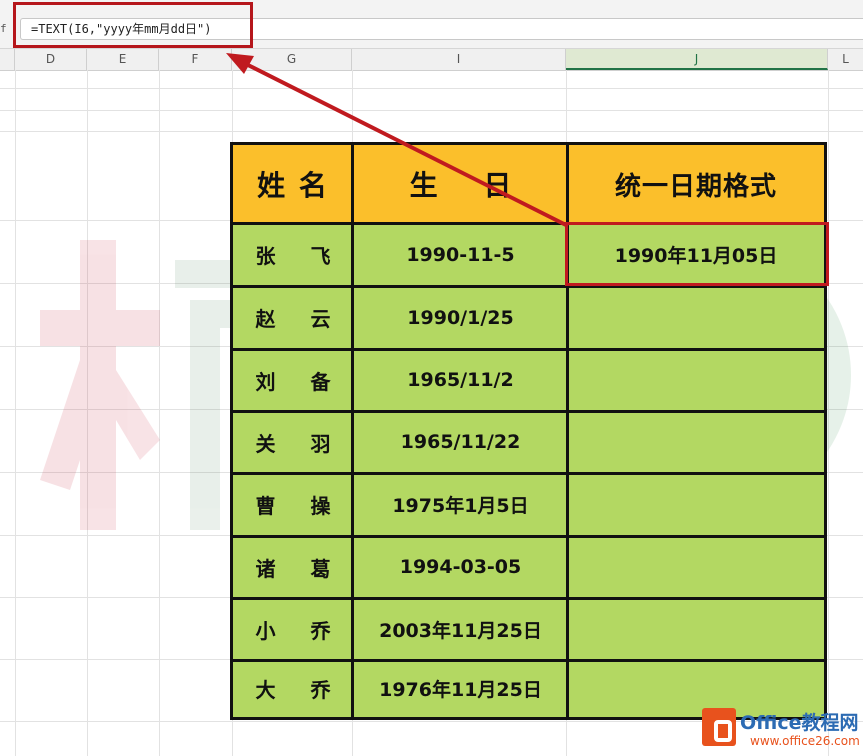  Describe the element at coordinates (460, 254) in the screenshot. I see `cell-birthday: 1990-11-5` at that location.